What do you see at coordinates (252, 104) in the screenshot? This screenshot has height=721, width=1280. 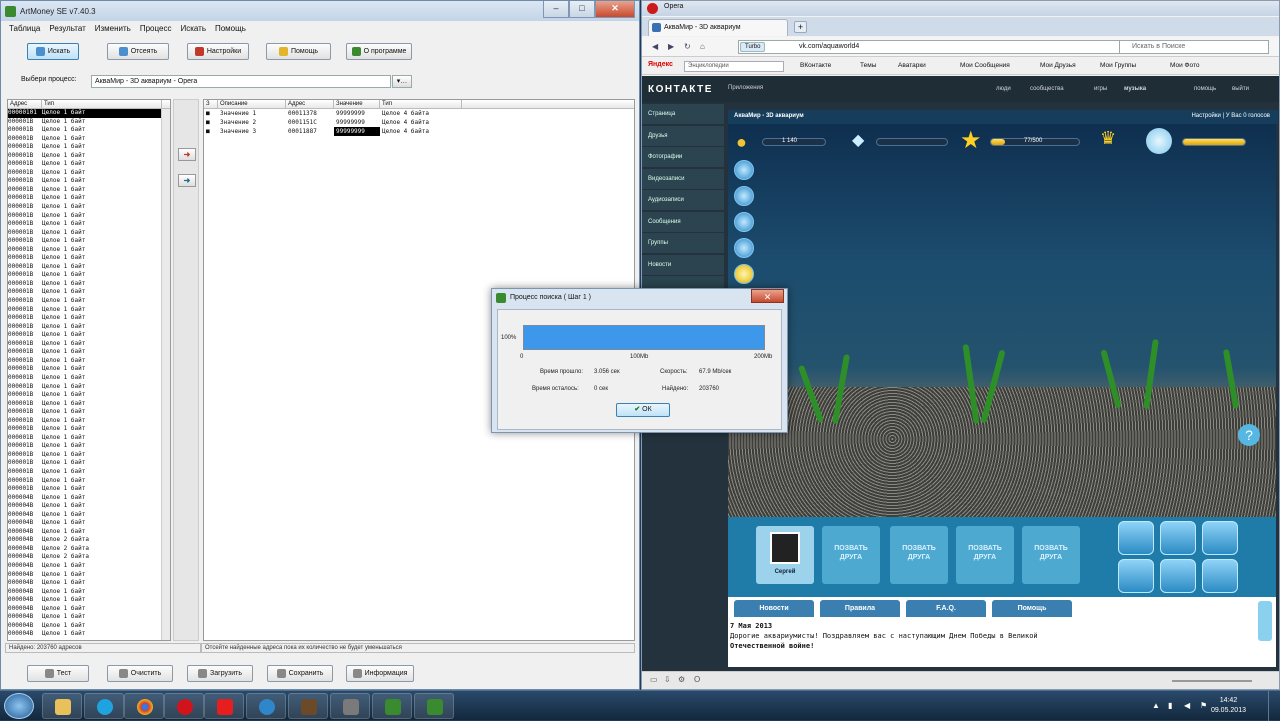 I see `column-description: Описание` at bounding box center [252, 104].